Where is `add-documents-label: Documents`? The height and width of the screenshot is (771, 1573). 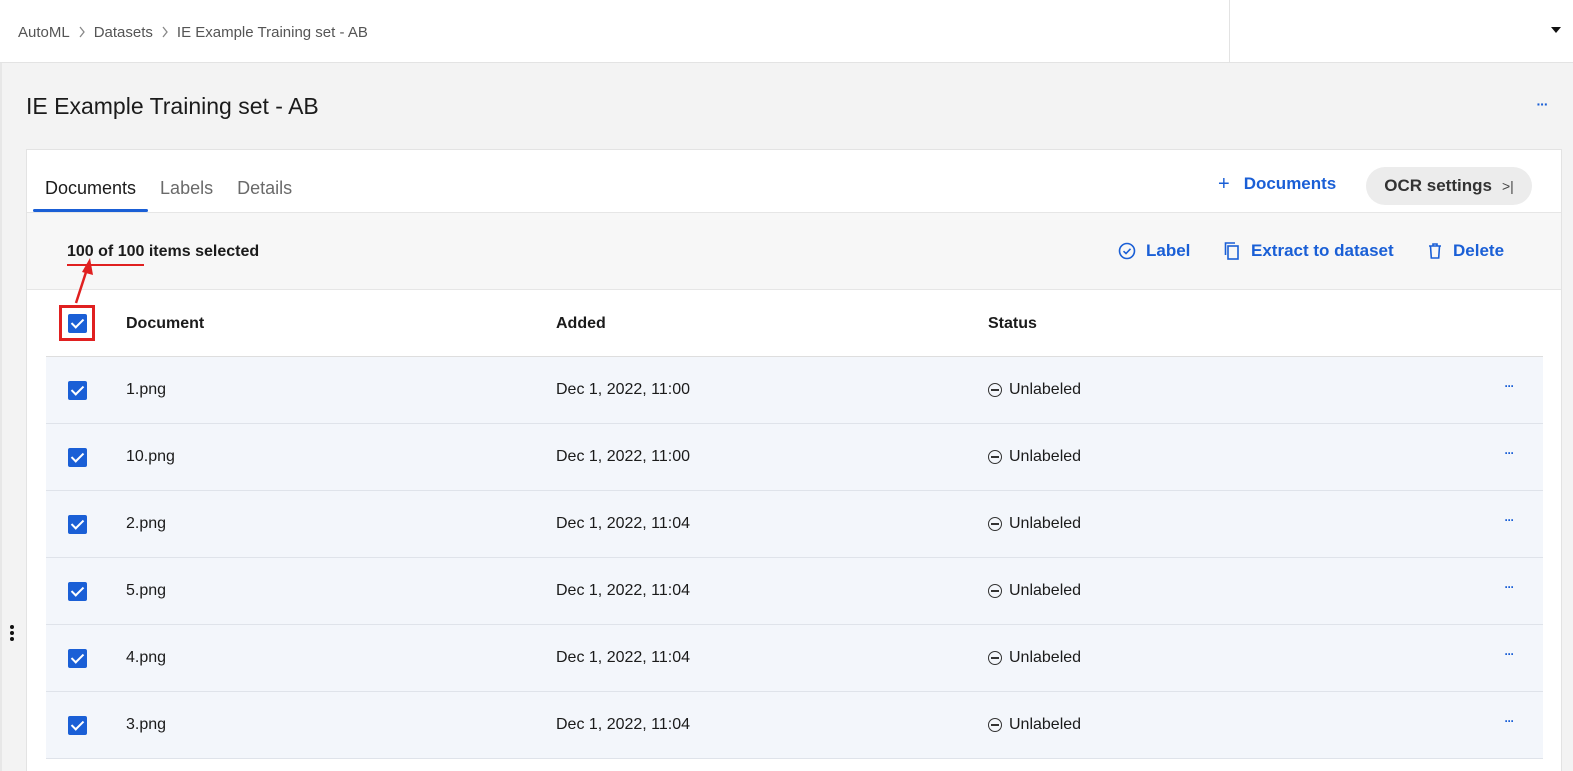
add-documents-label: Documents is located at coordinates (1290, 183).